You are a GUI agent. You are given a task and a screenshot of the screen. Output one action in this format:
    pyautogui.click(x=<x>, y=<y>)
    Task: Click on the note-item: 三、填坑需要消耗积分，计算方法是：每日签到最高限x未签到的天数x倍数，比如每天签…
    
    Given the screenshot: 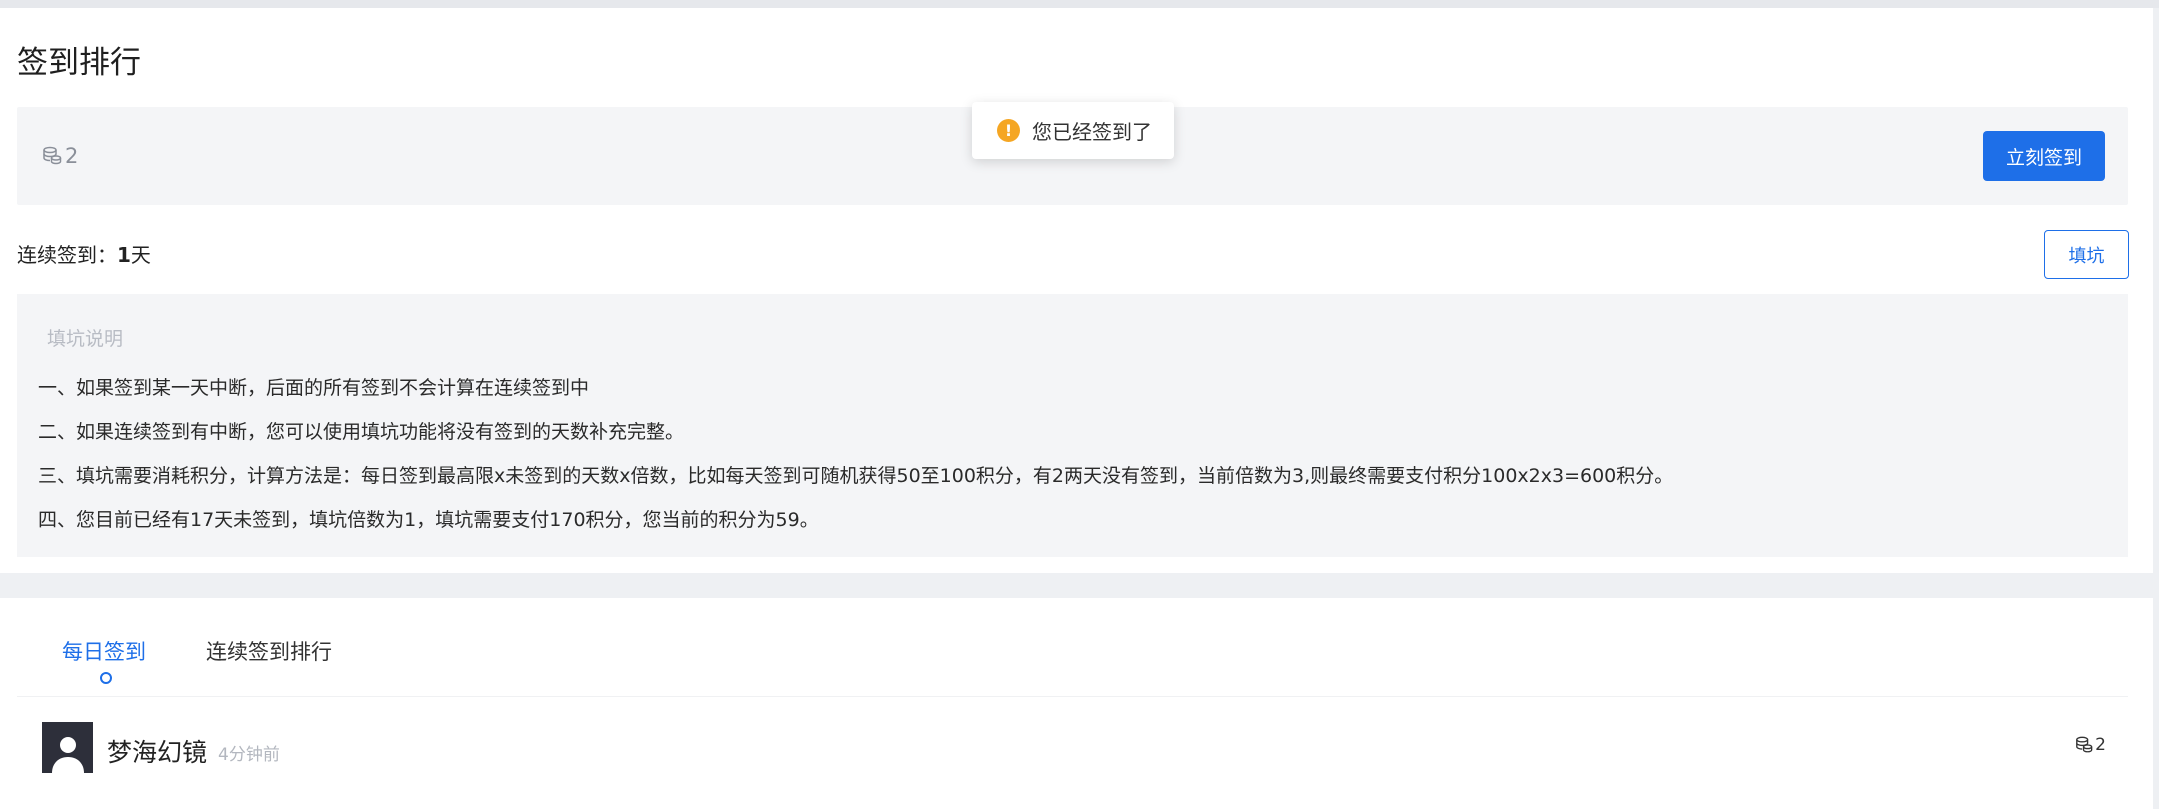 What is the action you would take?
    pyautogui.click(x=856, y=476)
    